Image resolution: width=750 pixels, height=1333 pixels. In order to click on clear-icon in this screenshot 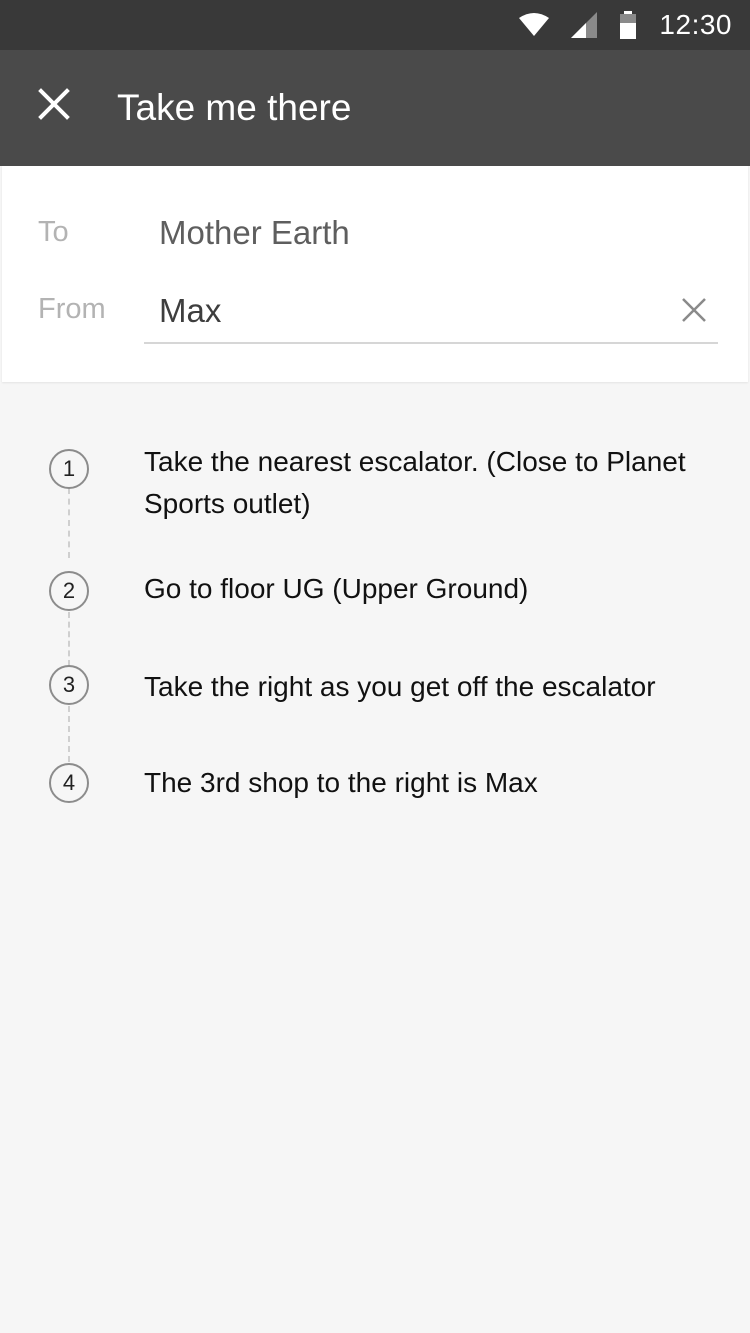, I will do `click(694, 312)`.